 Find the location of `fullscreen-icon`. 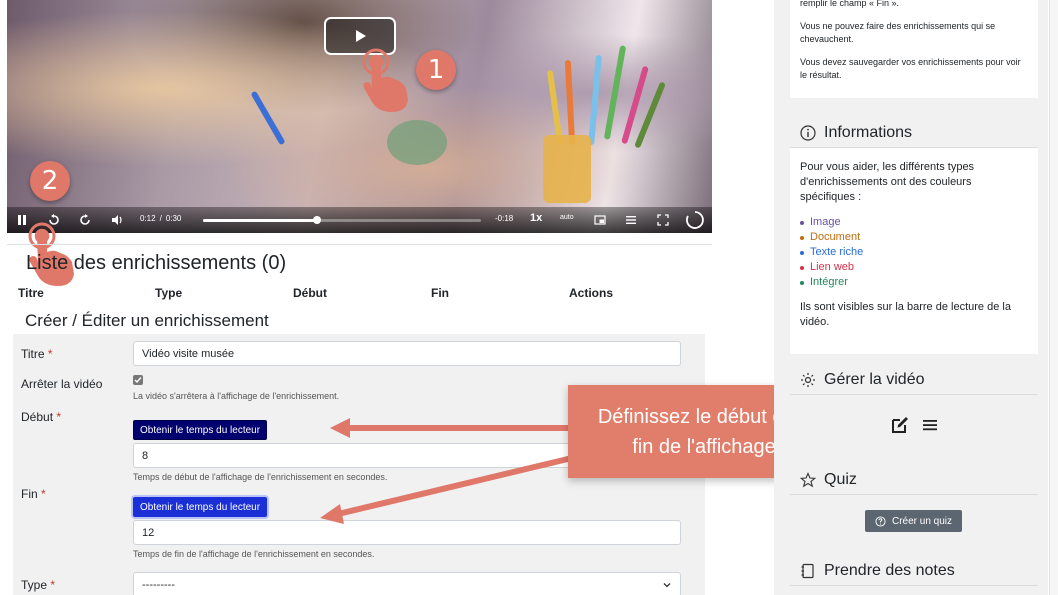

fullscreen-icon is located at coordinates (663, 220).